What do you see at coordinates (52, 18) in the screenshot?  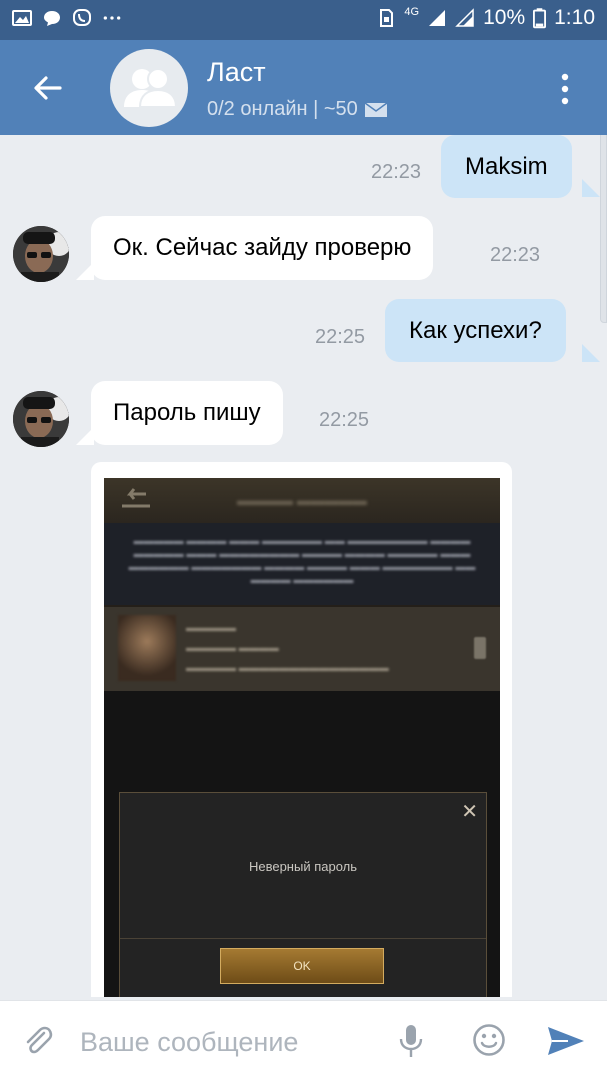 I see `chat-icon` at bounding box center [52, 18].